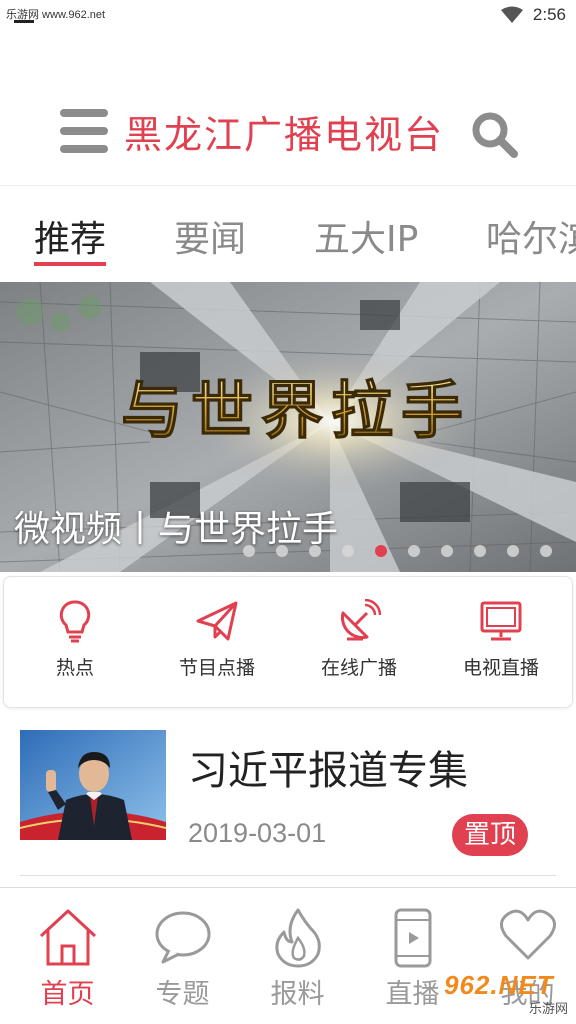 The height and width of the screenshot is (1024, 576). What do you see at coordinates (217, 621) in the screenshot?
I see `paper-plane-icon` at bounding box center [217, 621].